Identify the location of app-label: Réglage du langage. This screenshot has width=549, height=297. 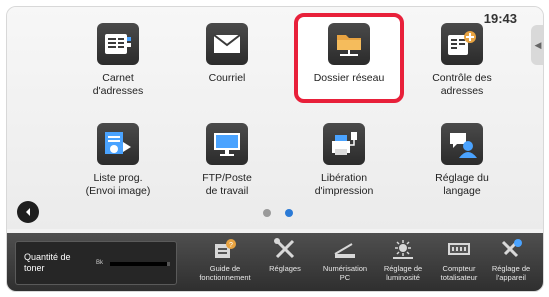
(462, 184).